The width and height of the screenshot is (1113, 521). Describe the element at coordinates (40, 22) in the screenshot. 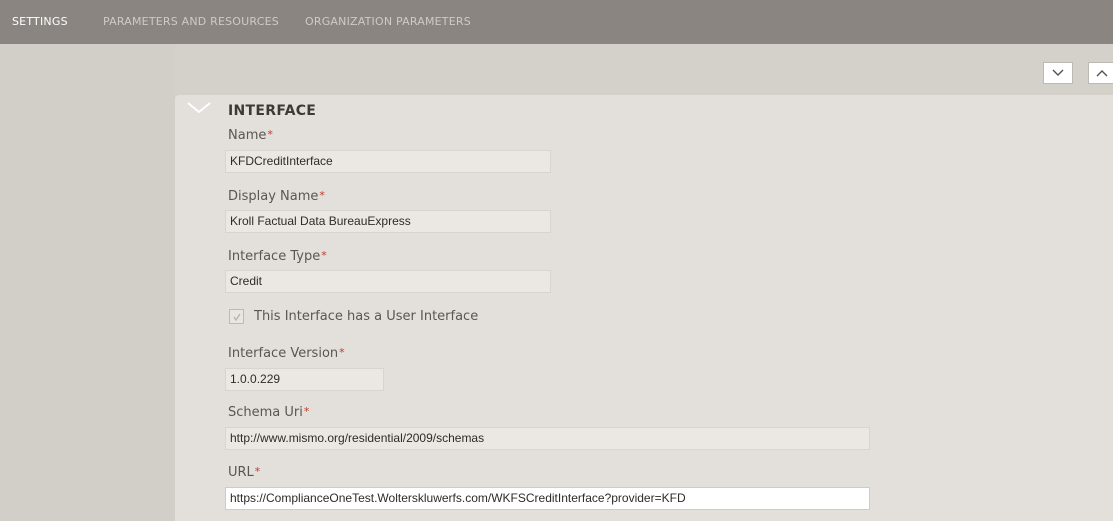

I see `tab-settings: SETTINGS` at that location.